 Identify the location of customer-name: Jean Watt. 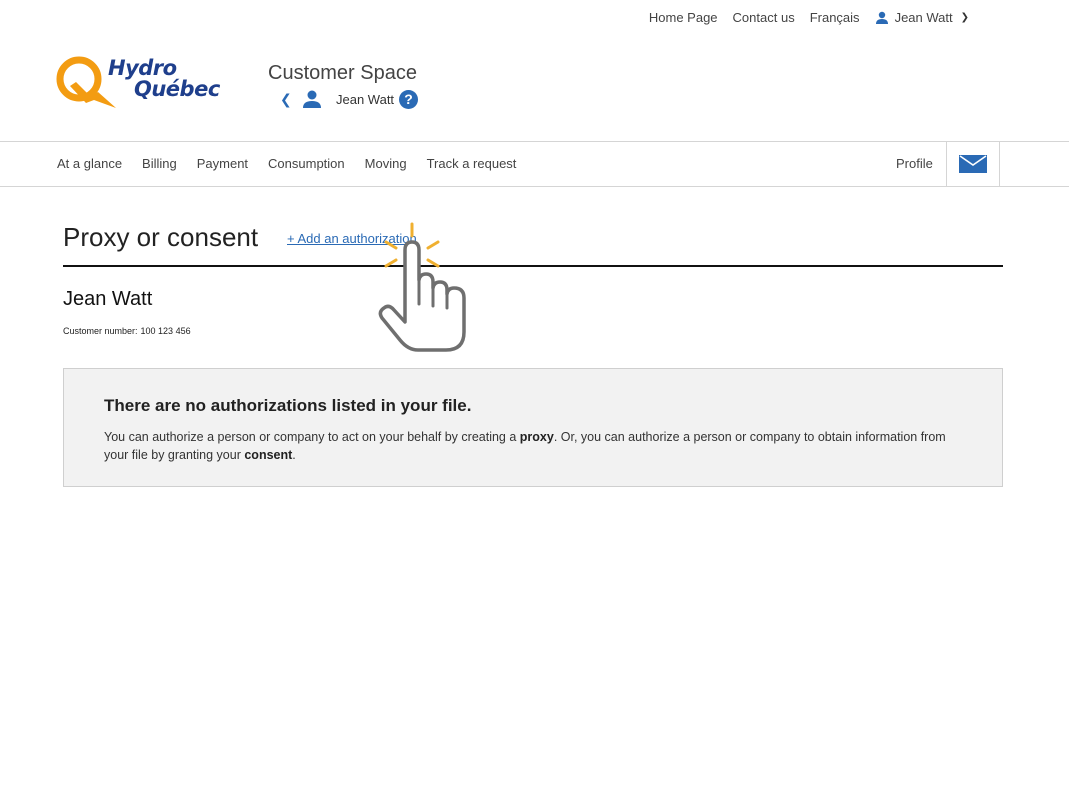
(108, 299).